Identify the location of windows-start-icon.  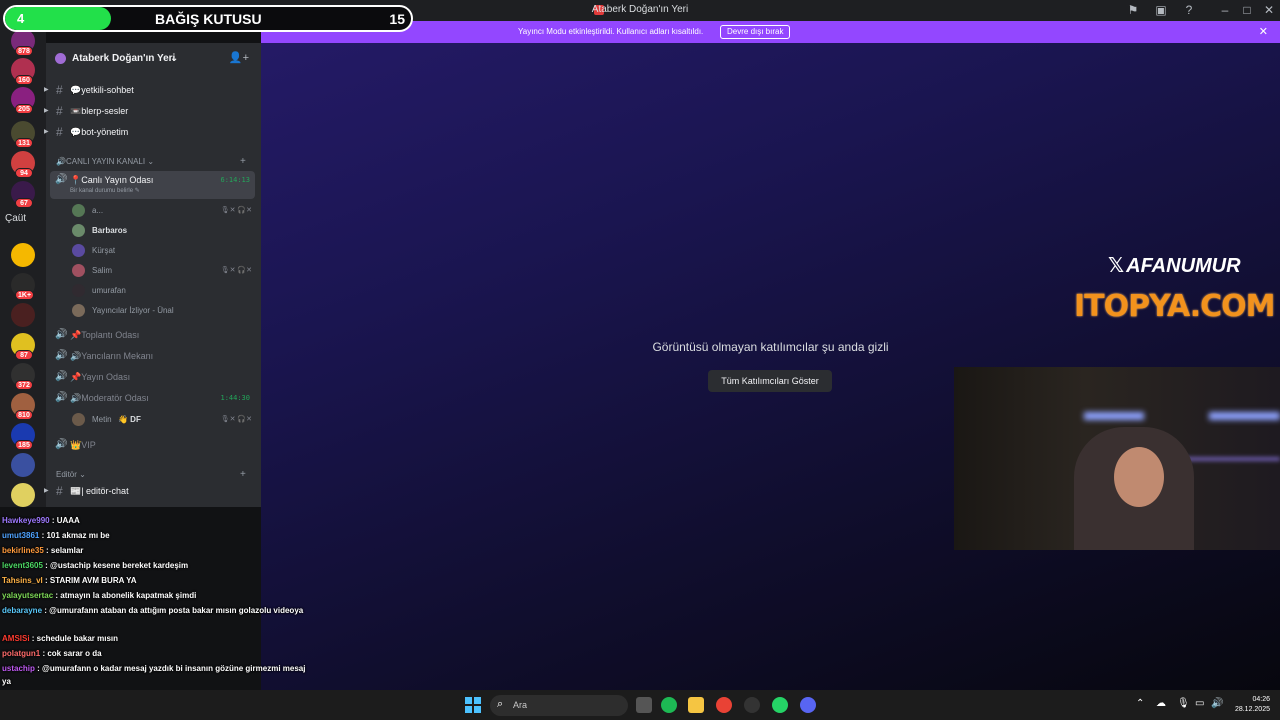
(473, 705).